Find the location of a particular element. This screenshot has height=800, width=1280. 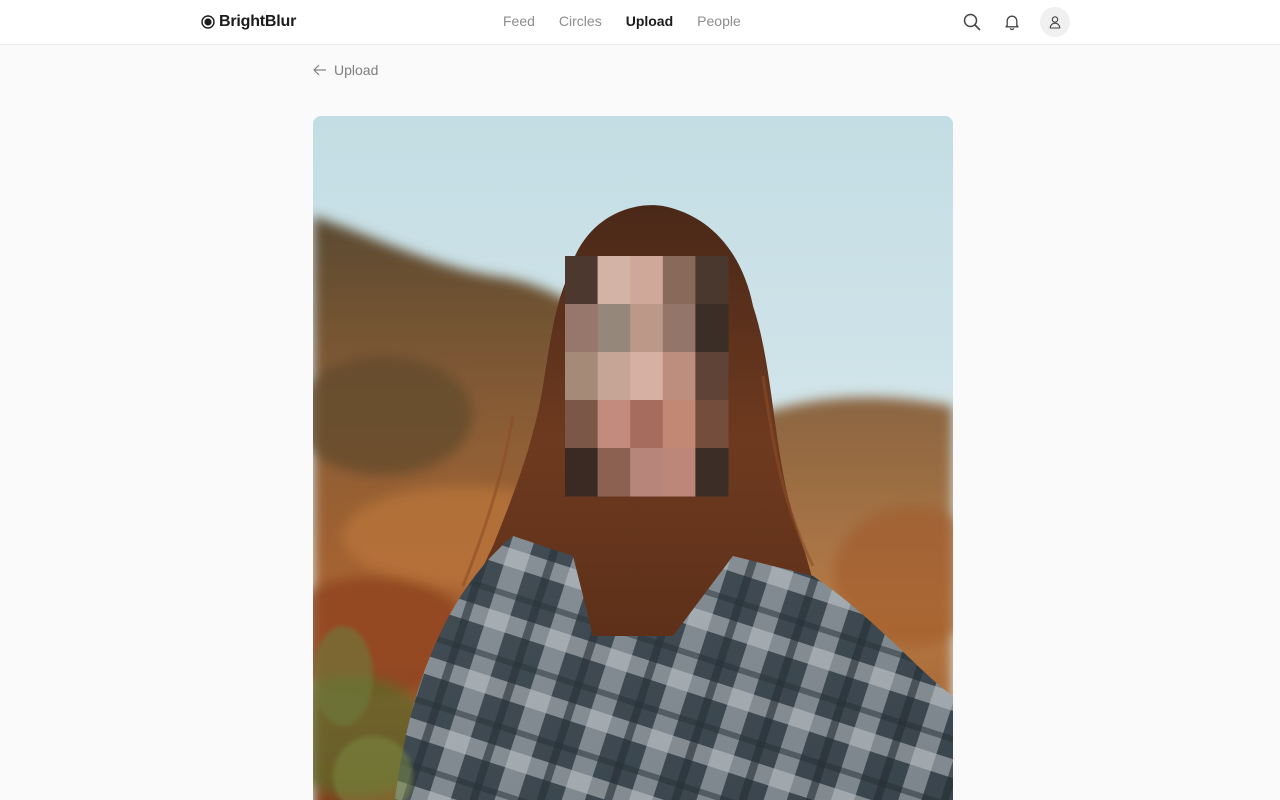

nav-item-people: People is located at coordinates (719, 22).